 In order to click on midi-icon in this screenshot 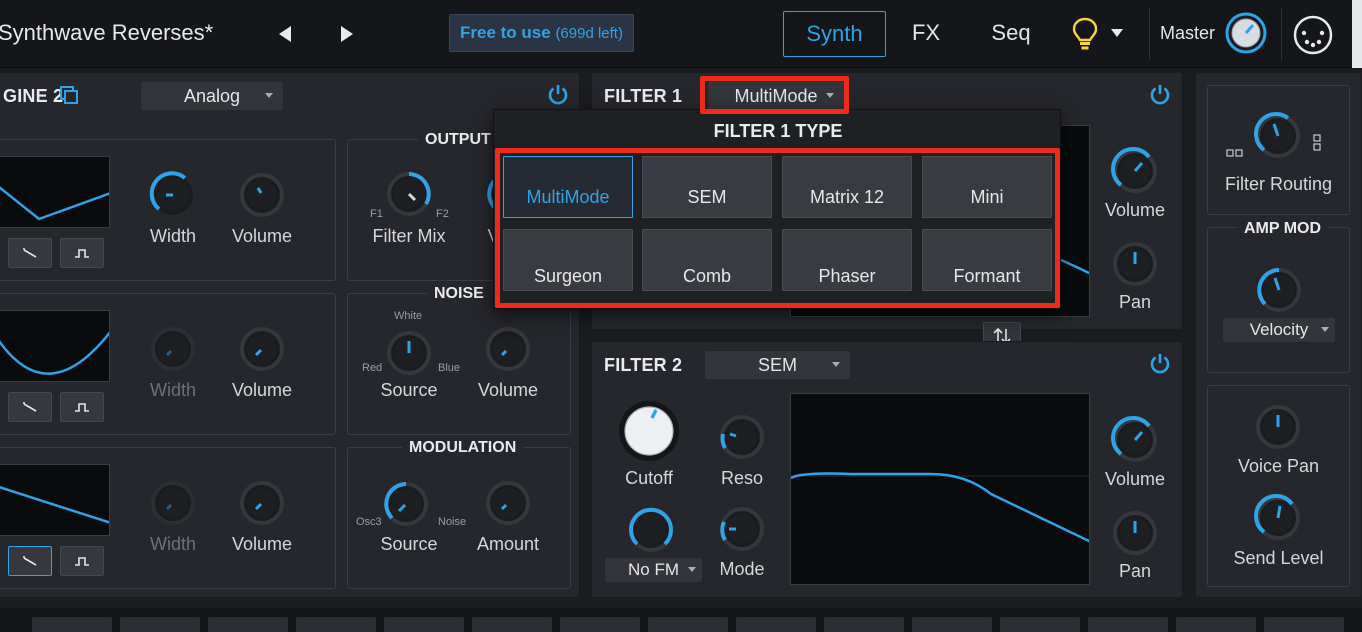, I will do `click(1313, 37)`.